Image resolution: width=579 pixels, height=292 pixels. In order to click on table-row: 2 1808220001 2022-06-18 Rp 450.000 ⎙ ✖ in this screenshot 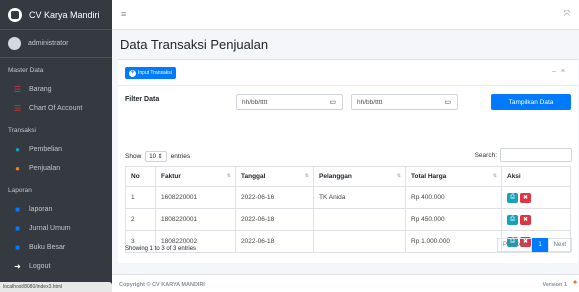, I will do `click(348, 219)`.